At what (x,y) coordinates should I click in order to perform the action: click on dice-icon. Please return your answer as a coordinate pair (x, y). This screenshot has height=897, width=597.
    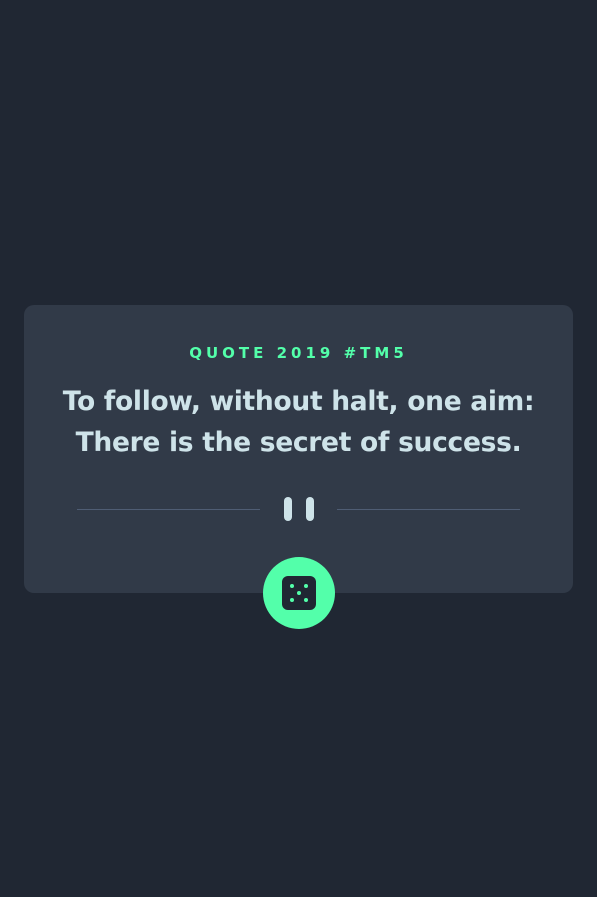
    Looking at the image, I should click on (299, 593).